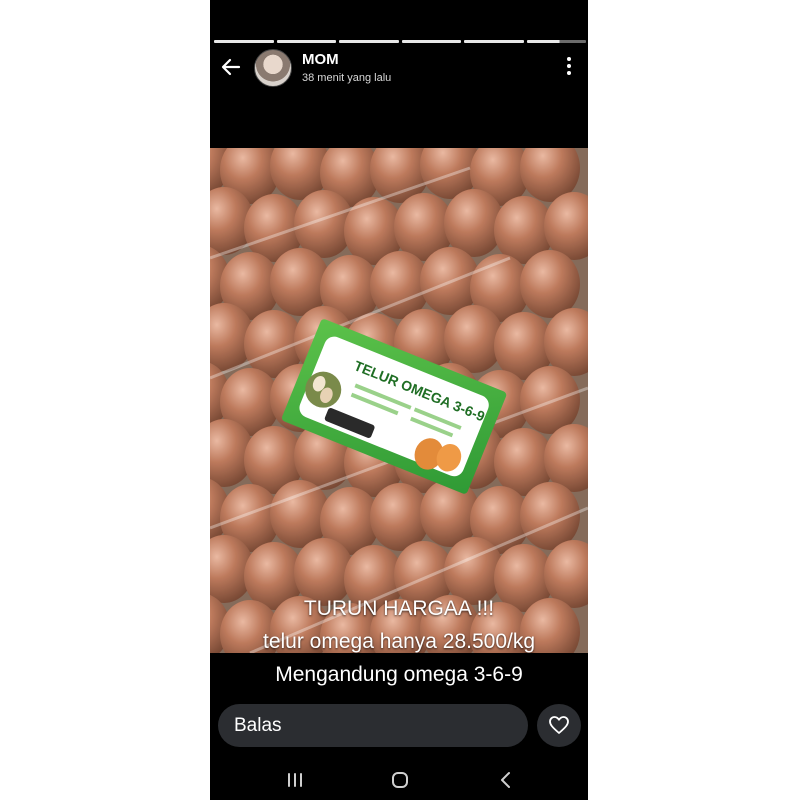 This screenshot has height=800, width=800. I want to click on user-name: MOM, so click(320, 59).